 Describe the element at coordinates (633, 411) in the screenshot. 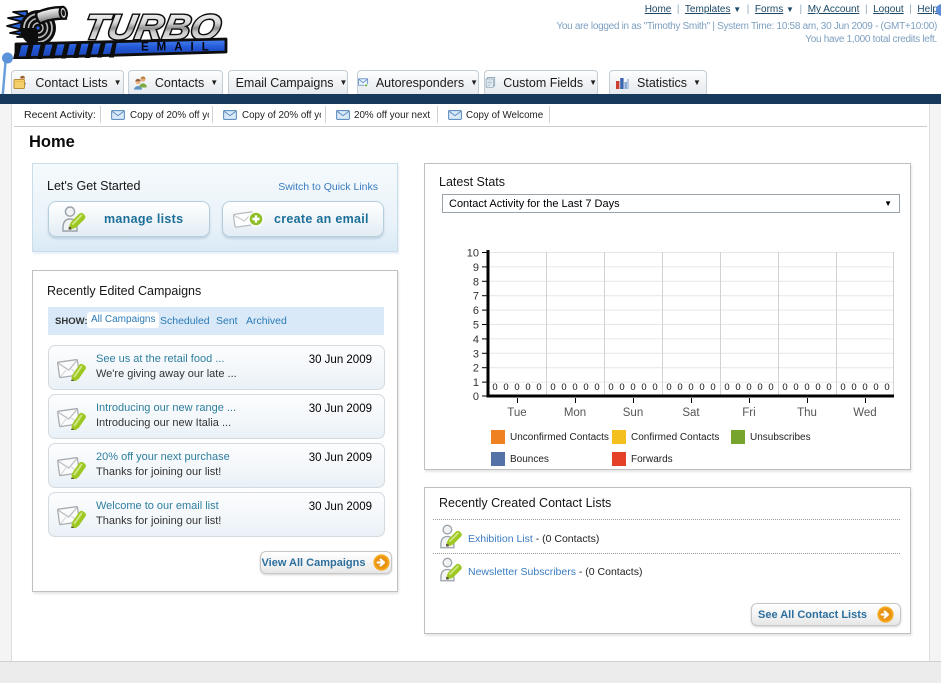

I see `svg-text: Sun` at that location.